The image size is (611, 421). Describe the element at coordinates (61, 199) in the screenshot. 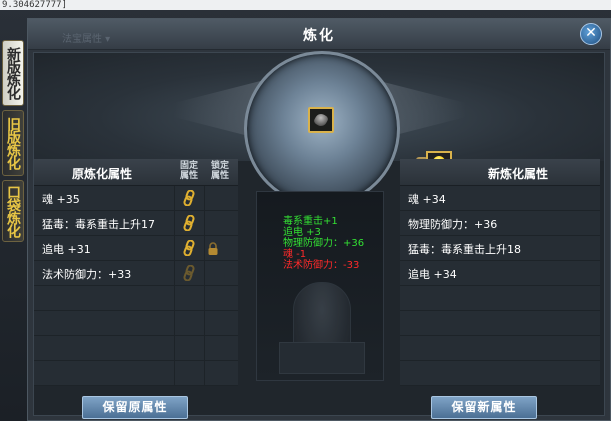

I see `original-attribute-text: 魂 +35` at that location.